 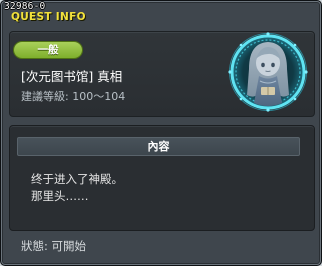 What do you see at coordinates (268, 72) in the screenshot?
I see `npc-portrait-icon` at bounding box center [268, 72].